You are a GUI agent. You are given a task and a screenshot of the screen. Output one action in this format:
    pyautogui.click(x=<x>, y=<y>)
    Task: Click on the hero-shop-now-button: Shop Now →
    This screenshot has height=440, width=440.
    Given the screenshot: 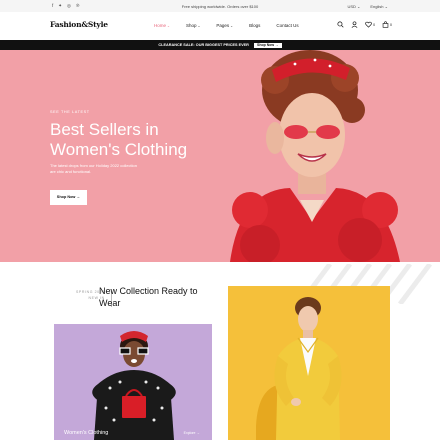 What is the action you would take?
    pyautogui.click(x=68, y=197)
    